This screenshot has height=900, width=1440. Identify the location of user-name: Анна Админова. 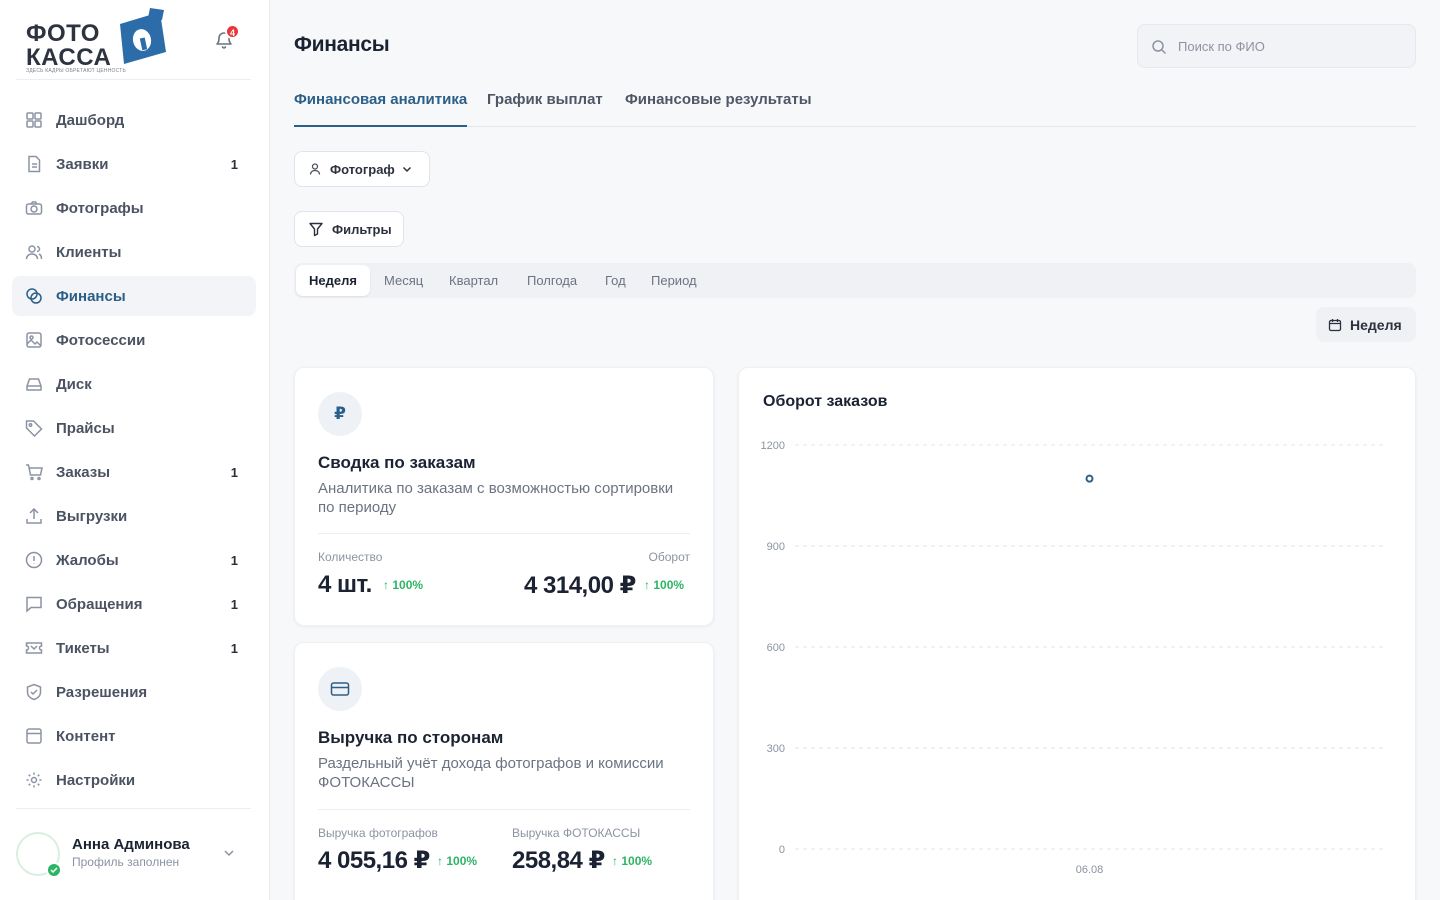
(131, 844).